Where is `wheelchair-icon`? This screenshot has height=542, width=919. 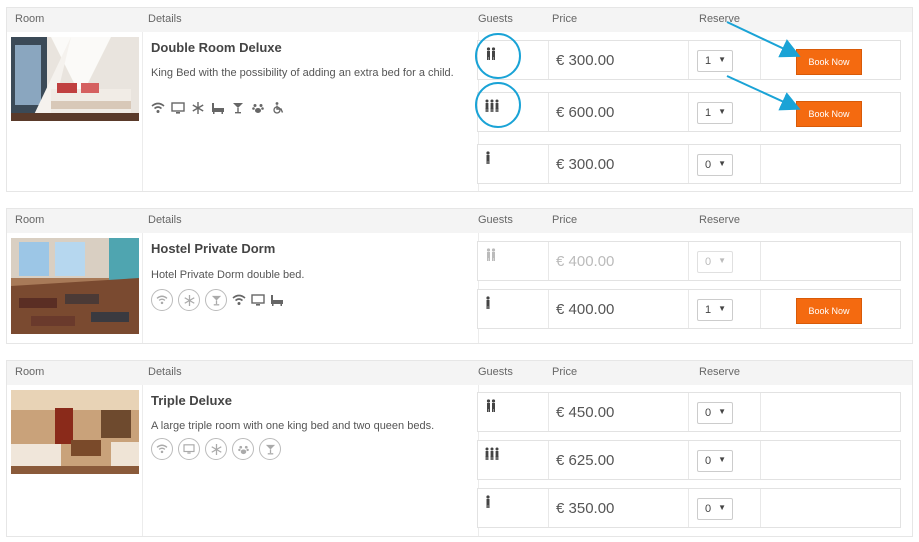 wheelchair-icon is located at coordinates (278, 108).